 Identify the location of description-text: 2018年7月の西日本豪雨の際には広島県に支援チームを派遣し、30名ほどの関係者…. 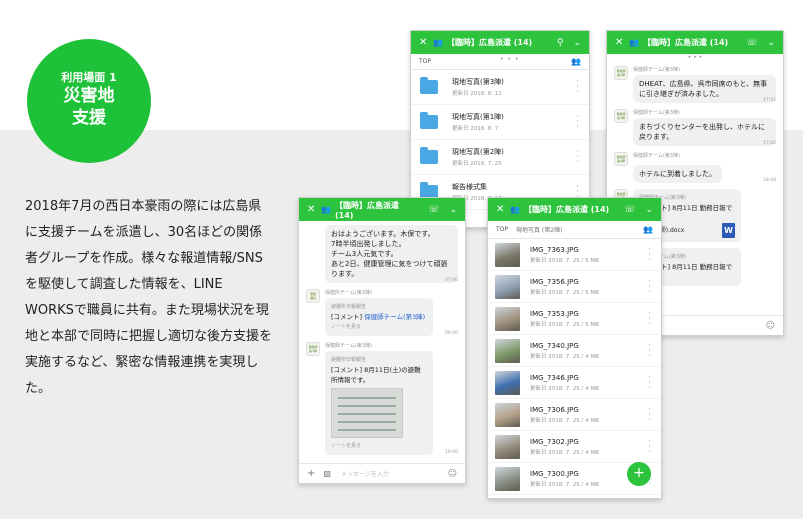
(149, 297).